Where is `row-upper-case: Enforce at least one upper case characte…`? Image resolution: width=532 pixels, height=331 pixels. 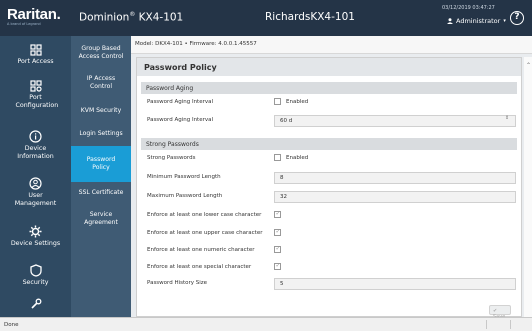 row-upper-case: Enforce at least one upper case characte… is located at coordinates (329, 234).